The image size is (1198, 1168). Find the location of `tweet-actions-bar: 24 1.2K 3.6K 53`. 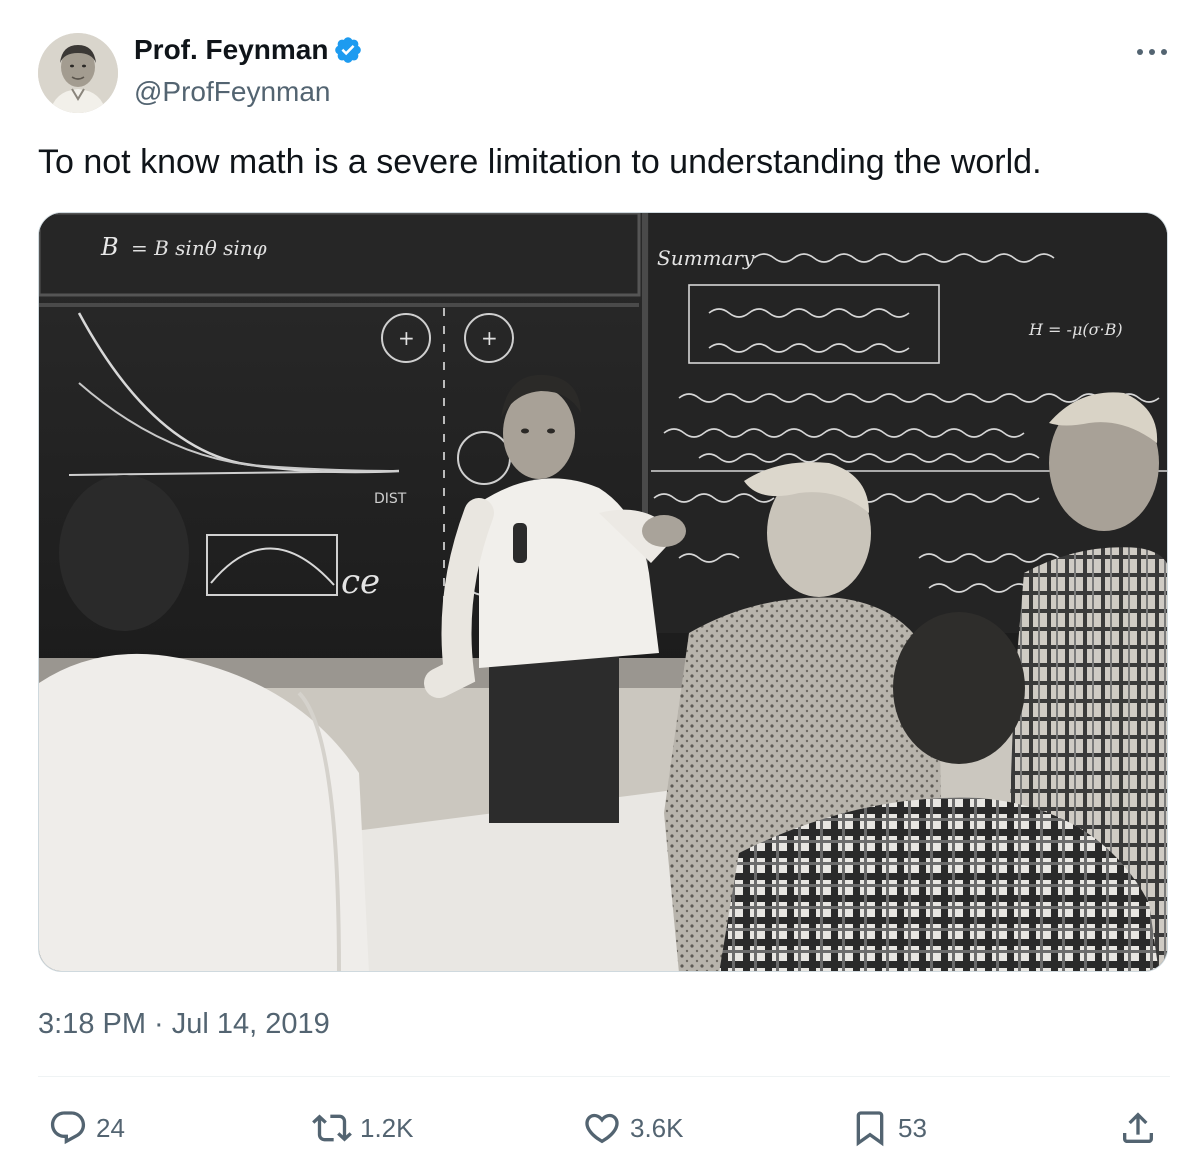

tweet-actions-bar: 24 1.2K 3.6K 53 is located at coordinates (599, 1128).